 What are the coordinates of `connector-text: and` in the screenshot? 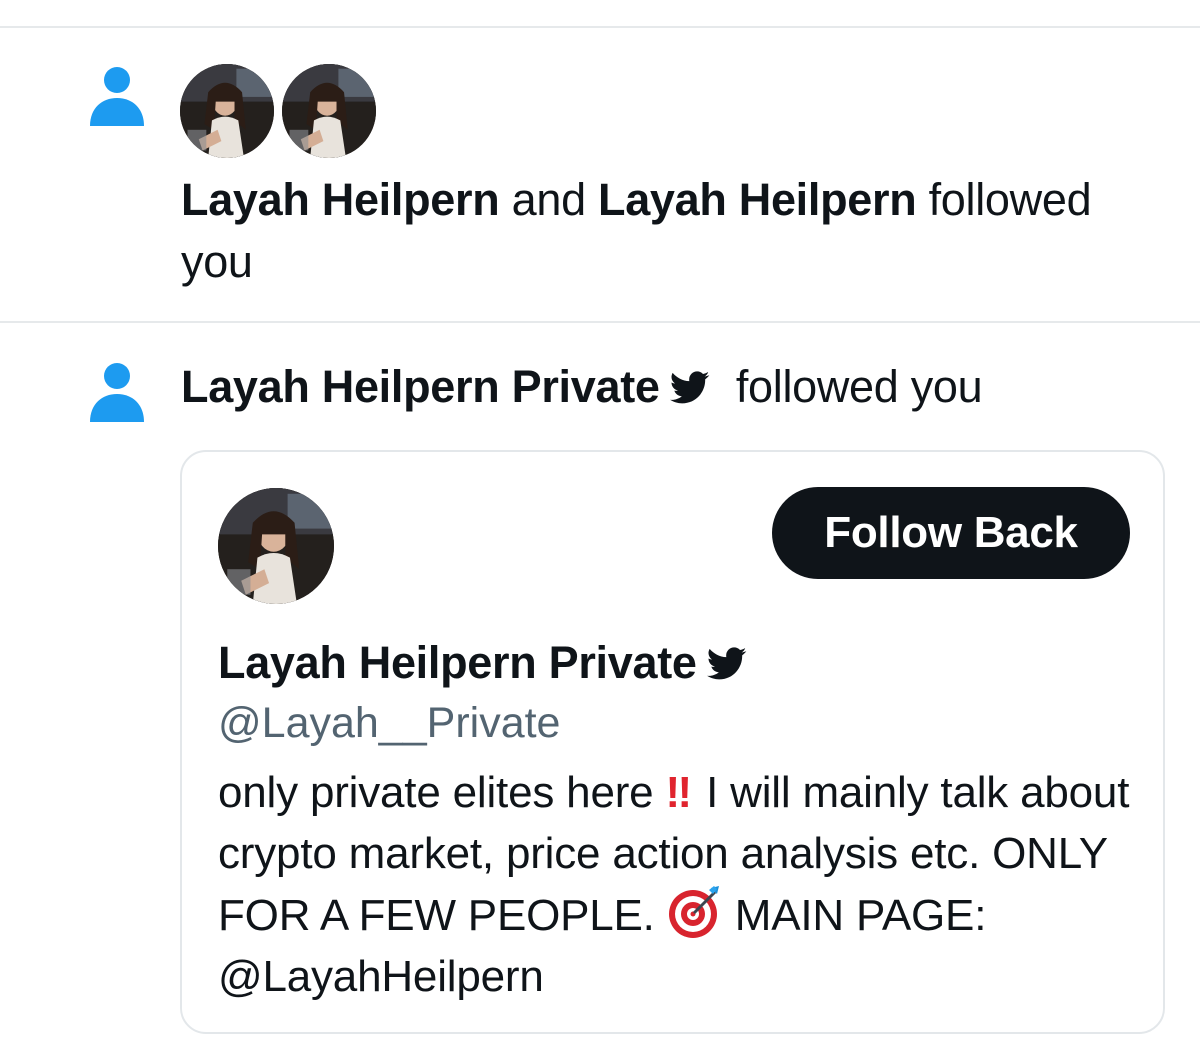 It's located at (548, 199).